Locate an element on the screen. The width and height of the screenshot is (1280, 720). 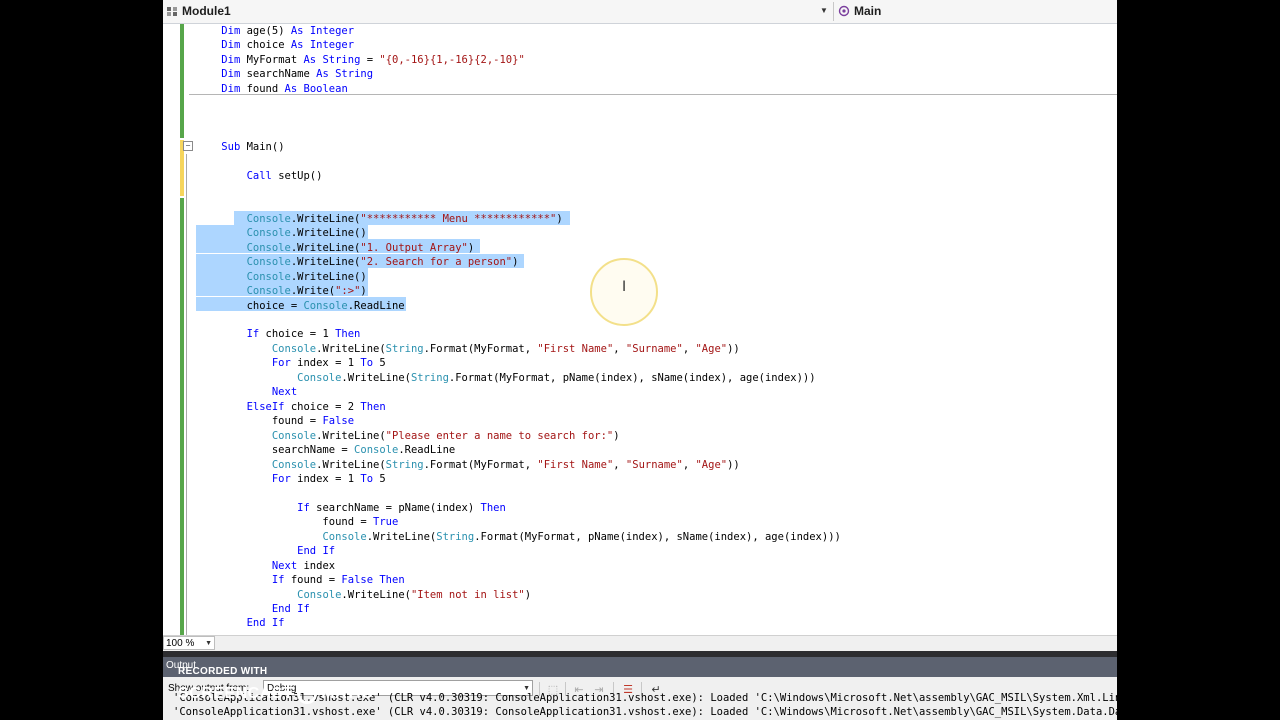
collapse-toggle-icon: − is located at coordinates (188, 146).